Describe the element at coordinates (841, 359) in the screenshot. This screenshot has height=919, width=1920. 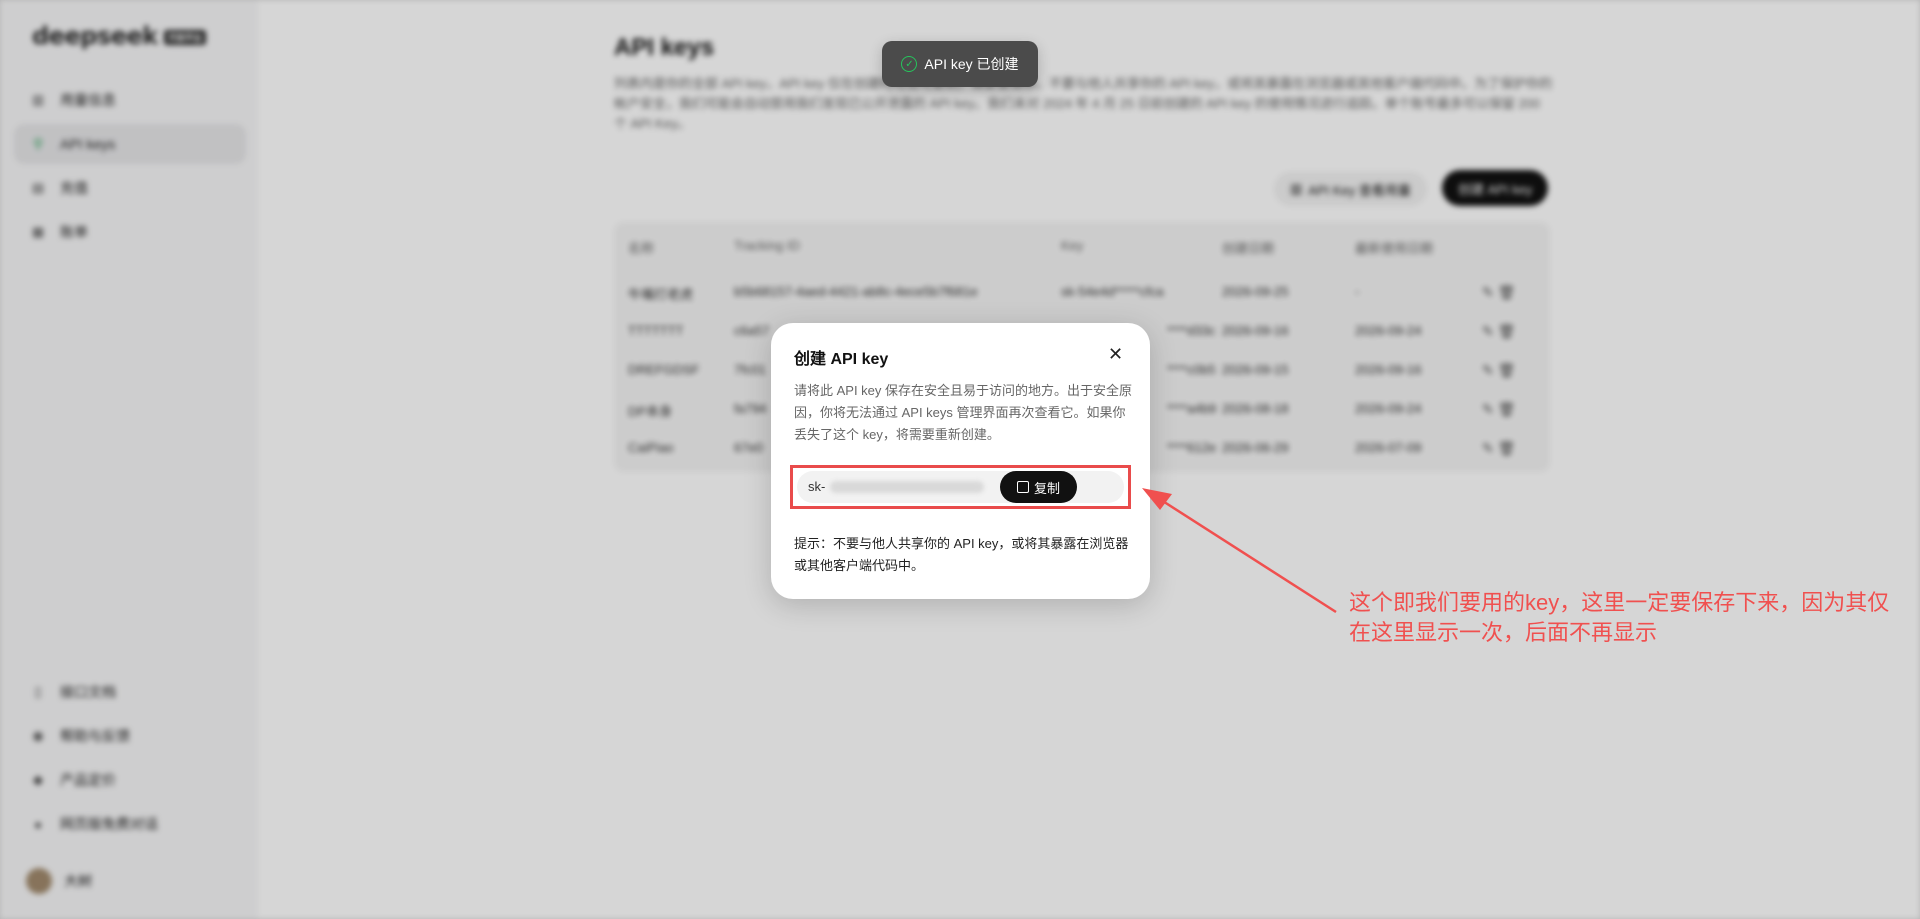
I see `dialog-title: 创建 API key` at that location.